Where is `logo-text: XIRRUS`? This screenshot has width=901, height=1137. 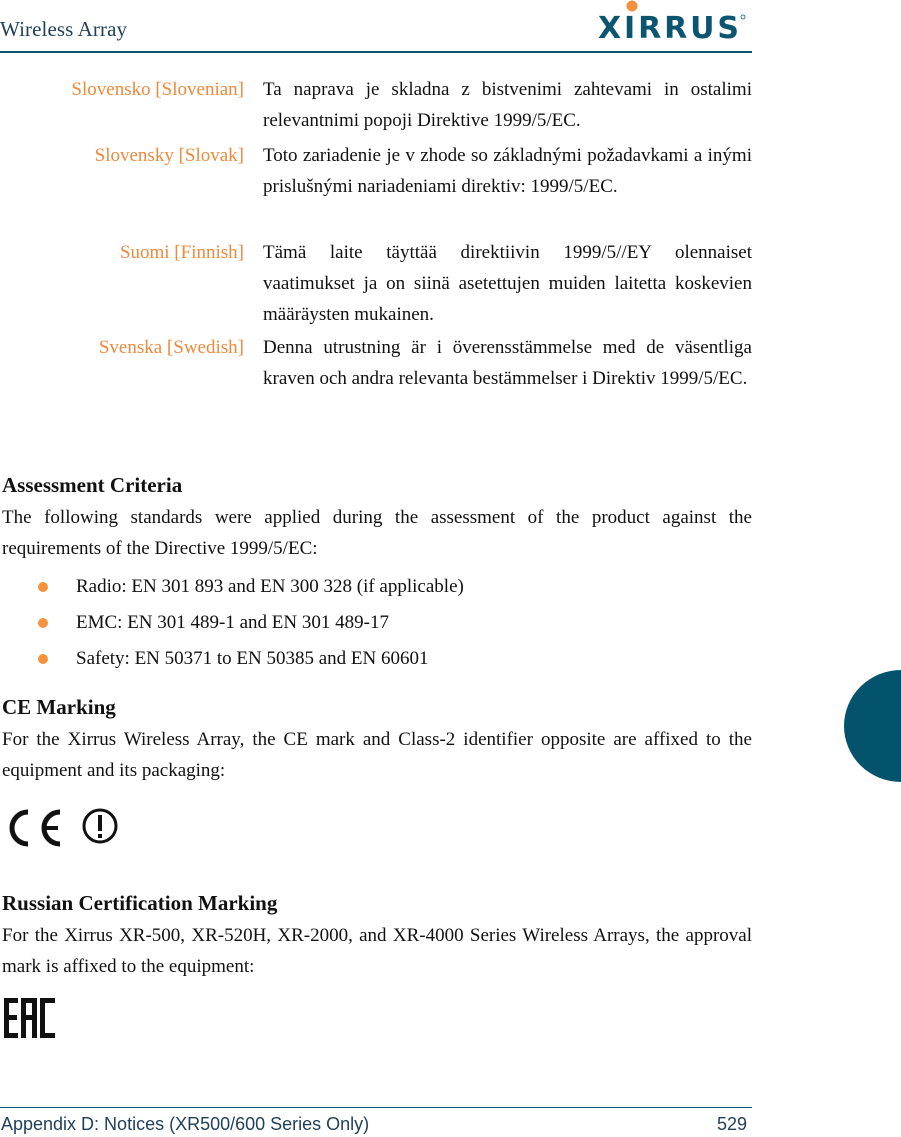
logo-text: XIRRUS is located at coordinates (668, 26).